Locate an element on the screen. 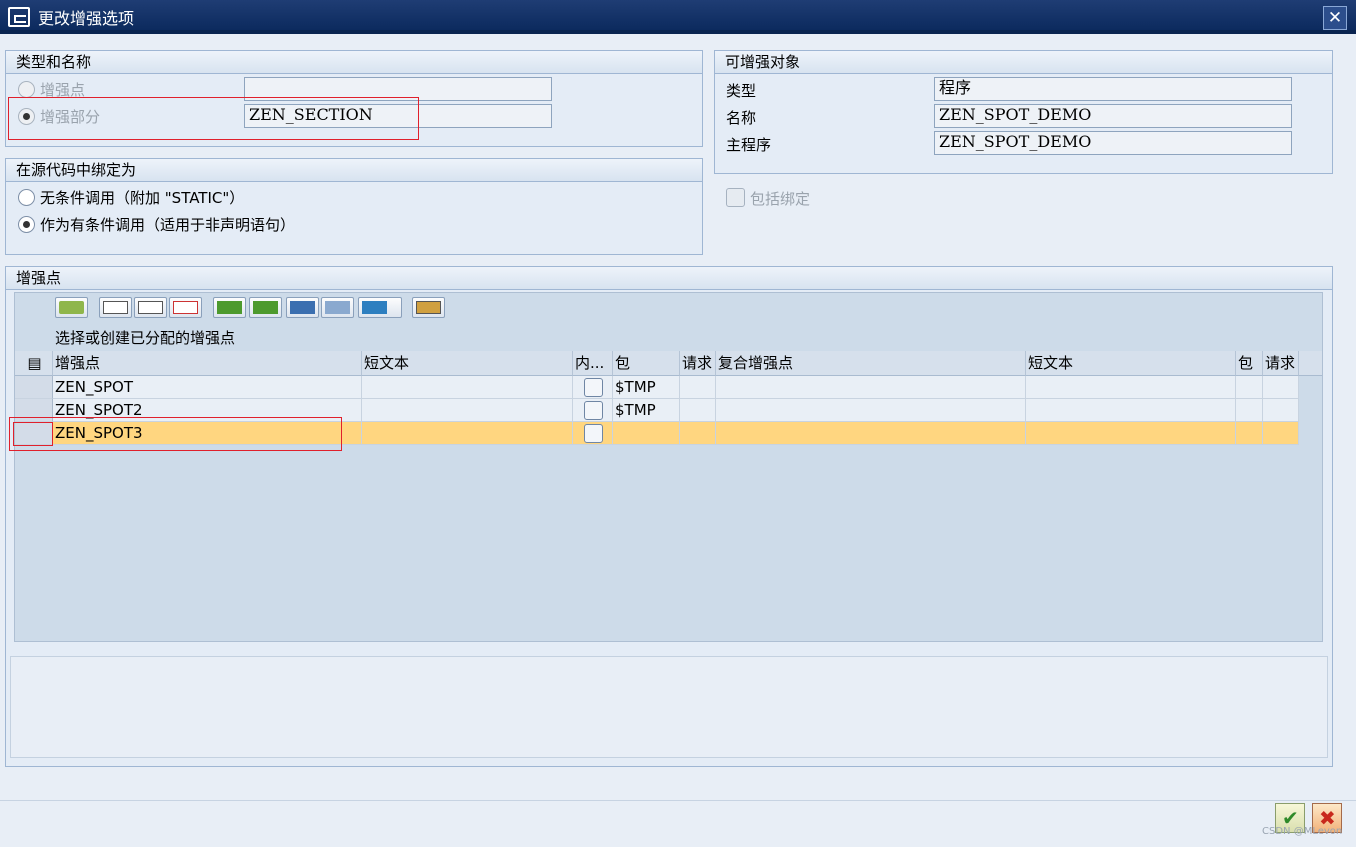  col-header-composite: 复合增强点 is located at coordinates (871, 363).